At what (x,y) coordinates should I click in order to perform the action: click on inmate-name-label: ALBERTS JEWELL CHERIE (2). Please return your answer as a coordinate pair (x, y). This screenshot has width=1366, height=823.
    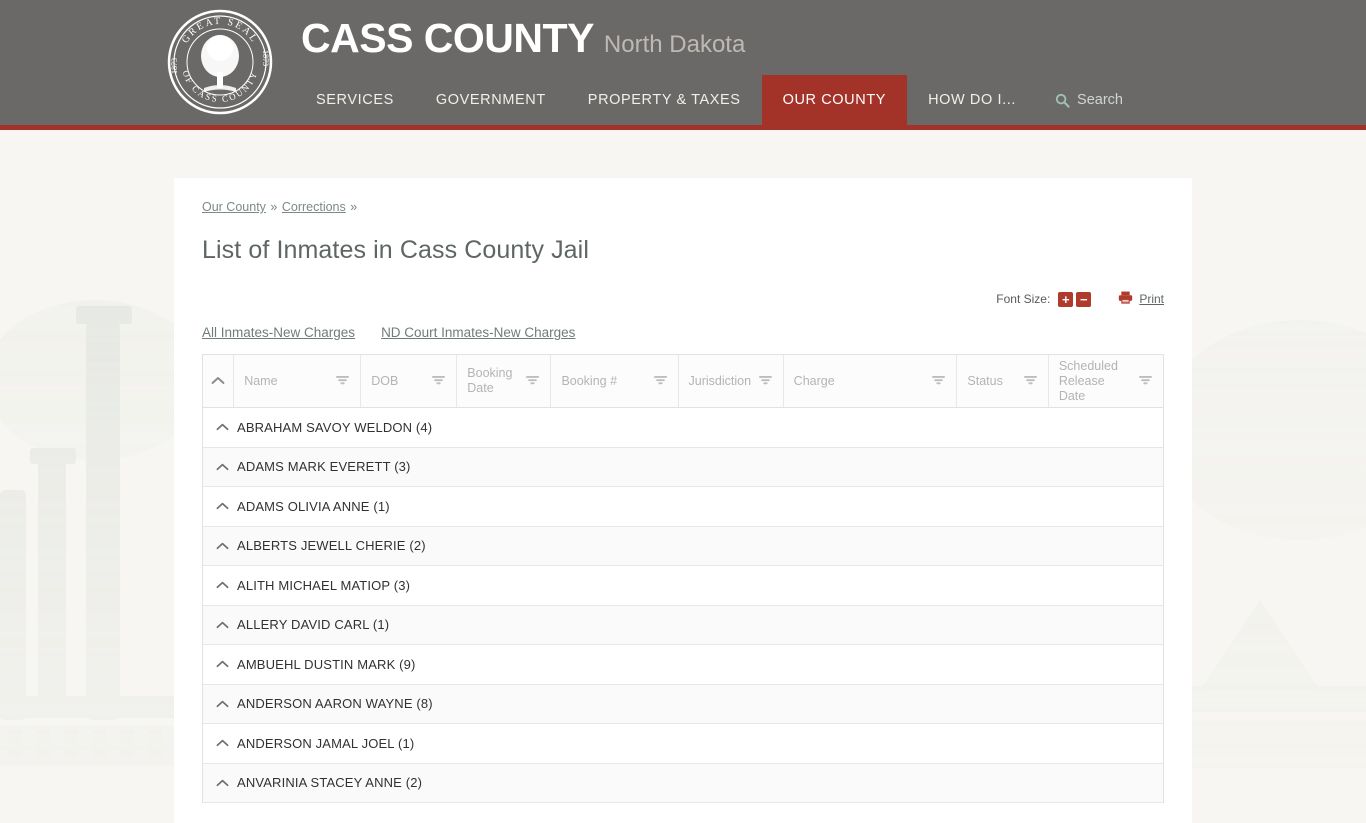
    Looking at the image, I should click on (331, 546).